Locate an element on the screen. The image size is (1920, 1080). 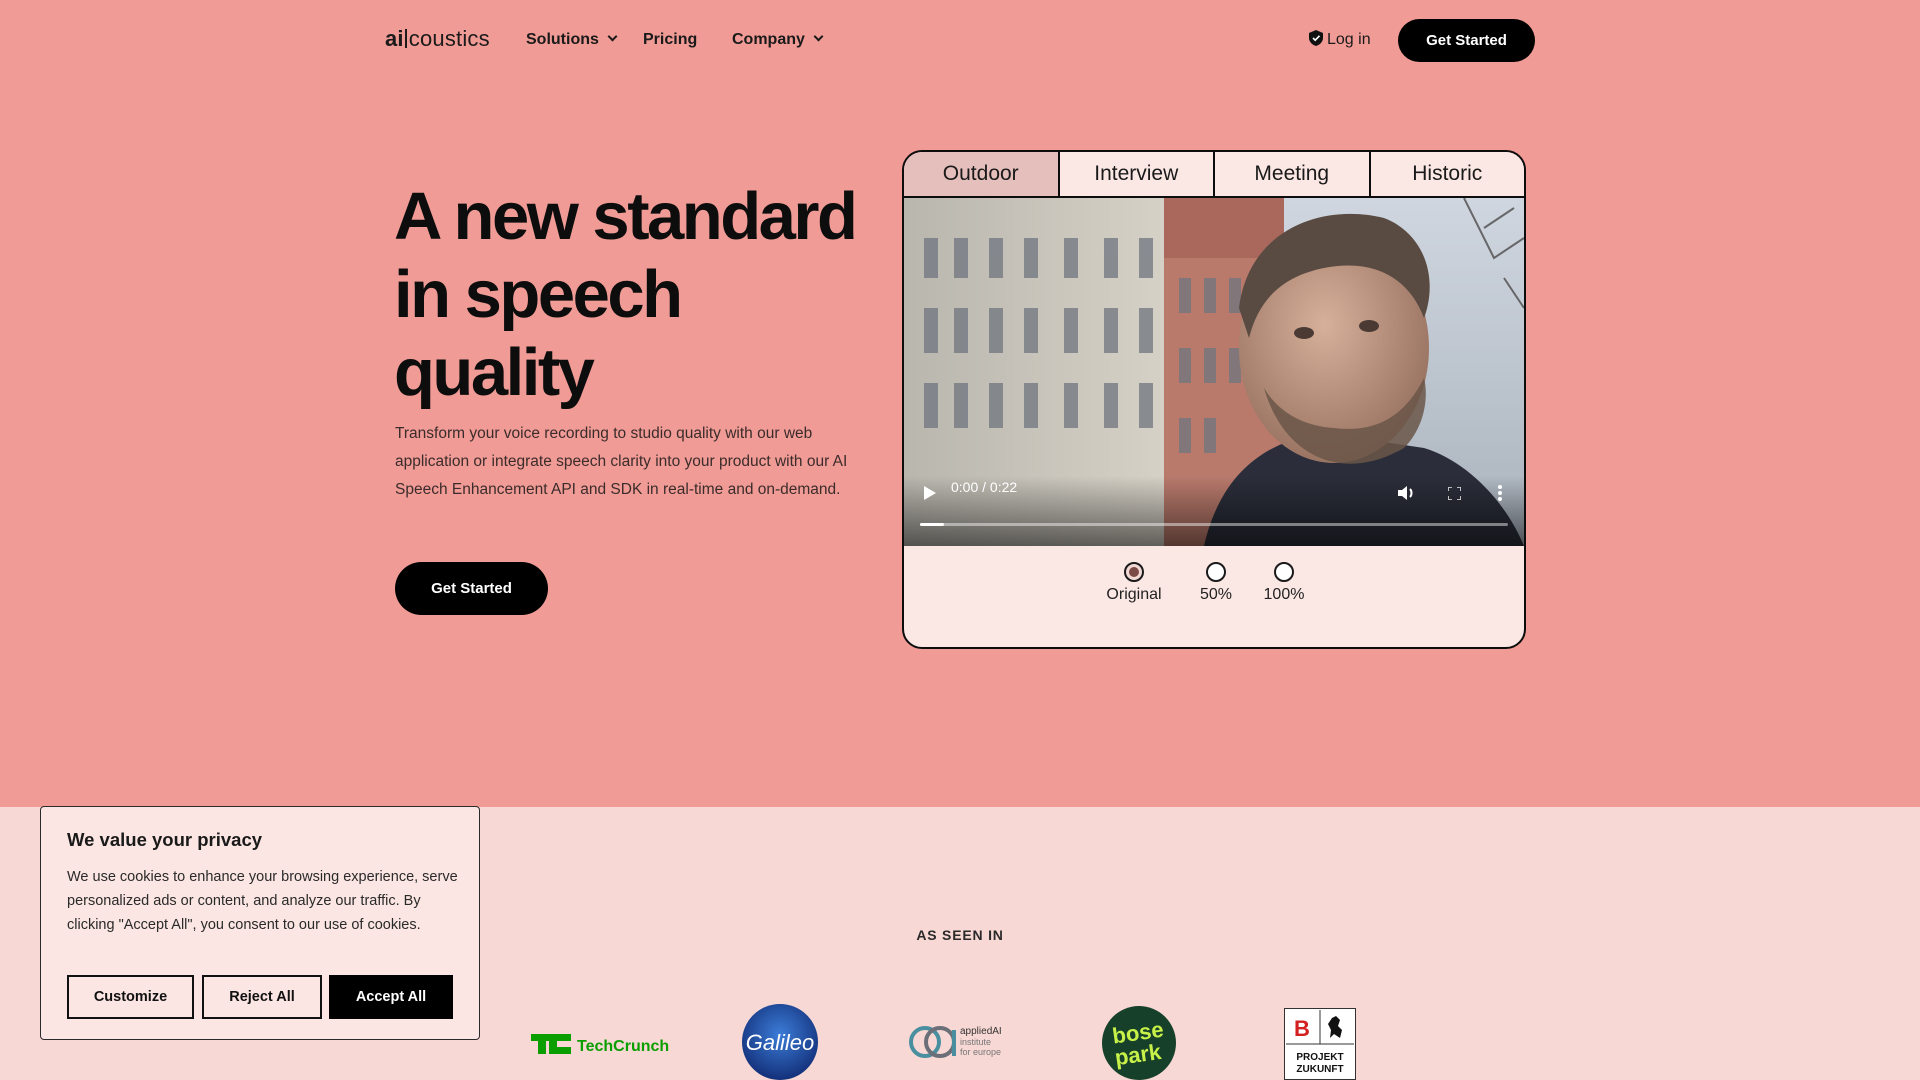
radio-selected-icon is located at coordinates (1134, 572).